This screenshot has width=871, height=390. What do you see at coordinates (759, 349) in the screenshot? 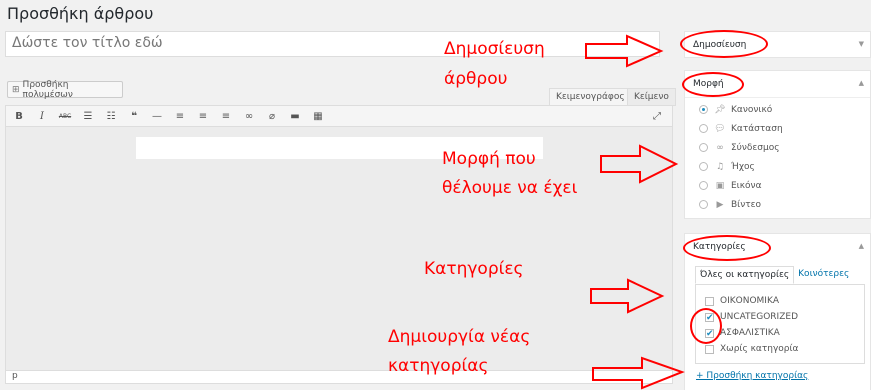
I see `category-label: Χωρίς κατηγορία` at bounding box center [759, 349].